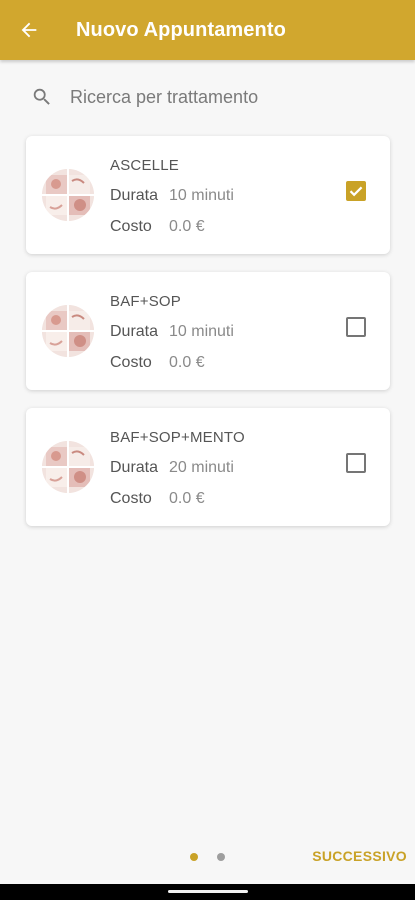 The height and width of the screenshot is (900, 415). I want to click on duration-row: Durata 20 minuti, so click(172, 468).